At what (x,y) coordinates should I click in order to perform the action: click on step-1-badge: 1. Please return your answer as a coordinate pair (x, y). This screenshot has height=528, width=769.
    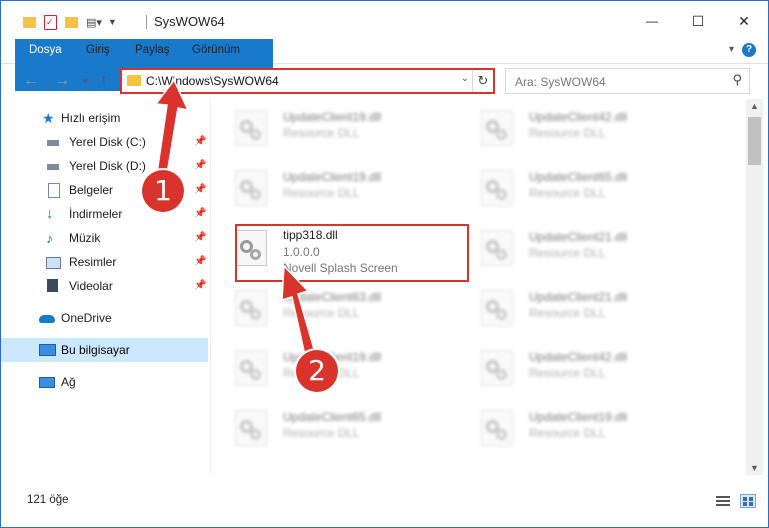
    Looking at the image, I should click on (163, 191).